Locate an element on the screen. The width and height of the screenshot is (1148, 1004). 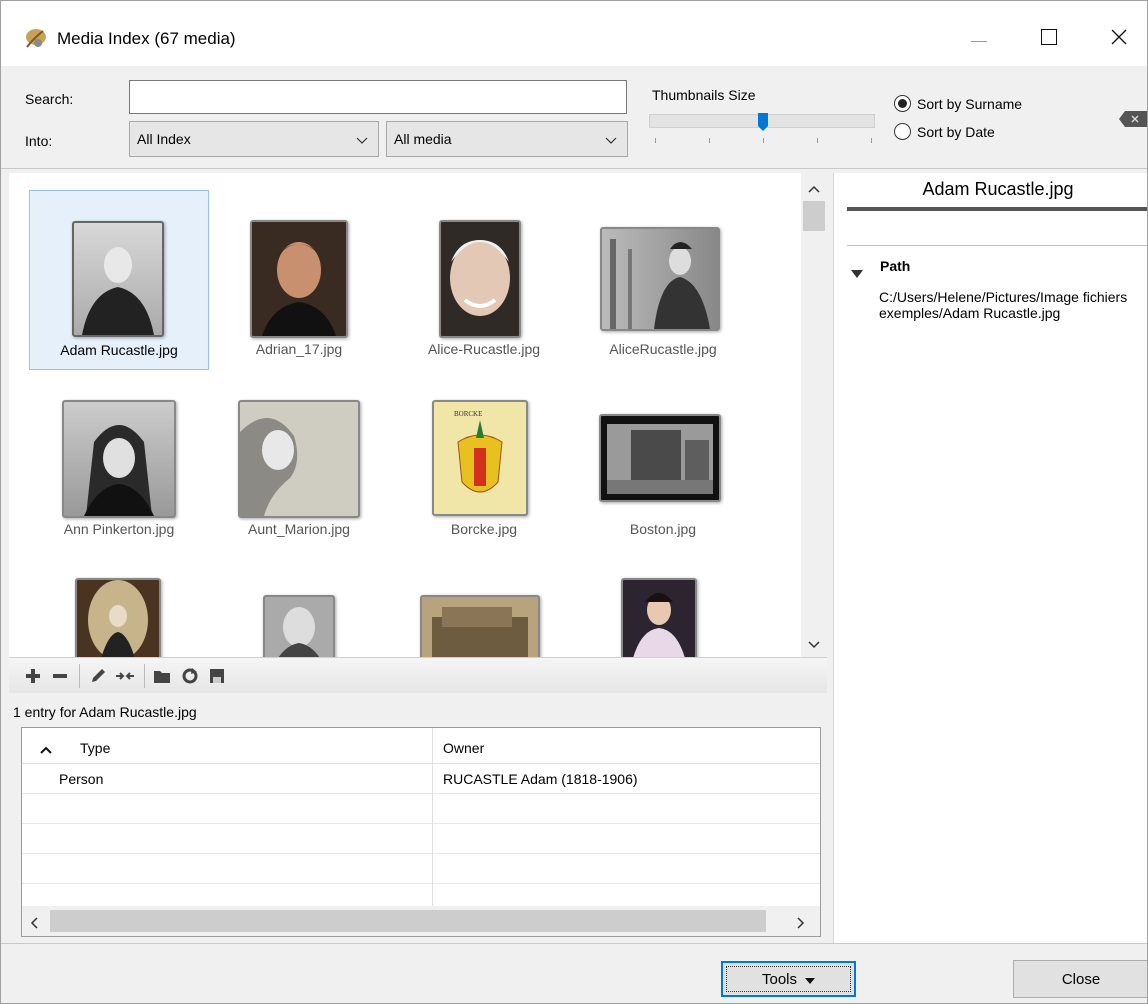
scope-dropdown-value: All Index is located at coordinates (164, 139).